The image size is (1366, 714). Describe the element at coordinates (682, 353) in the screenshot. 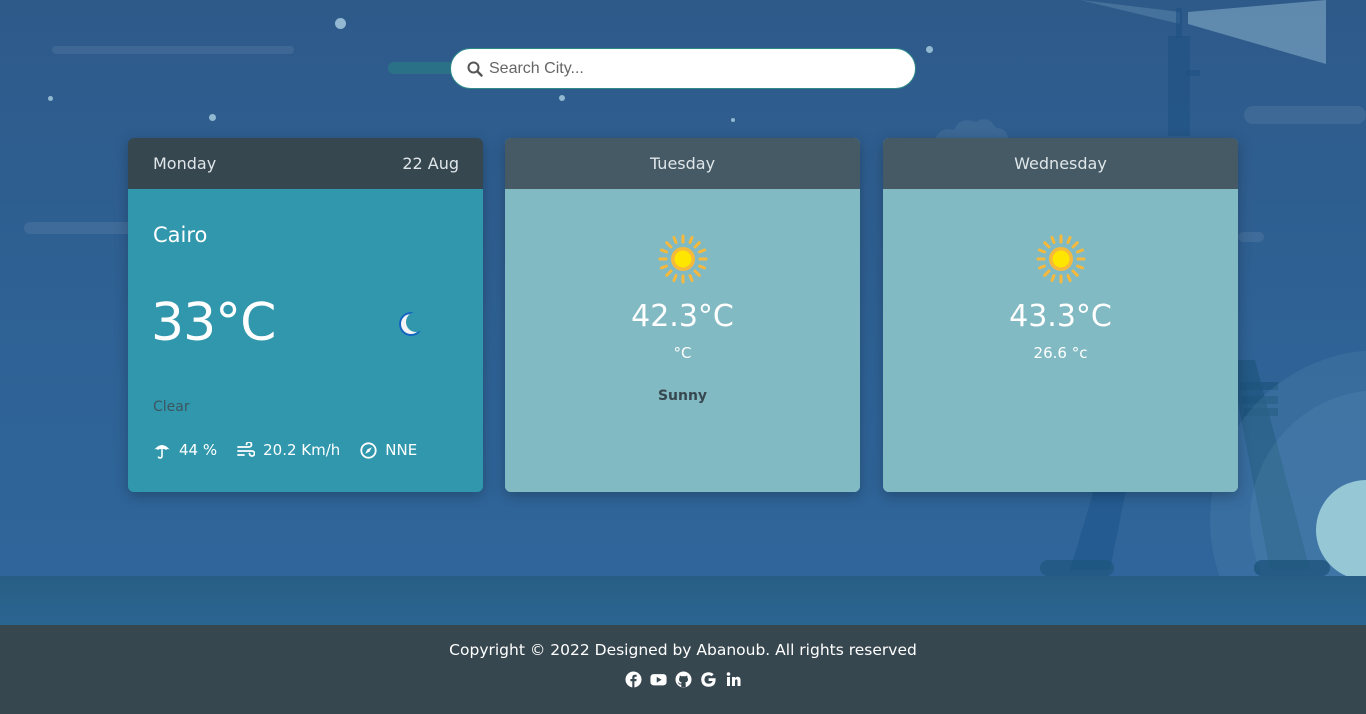

I see `min-temperature: °C` at that location.